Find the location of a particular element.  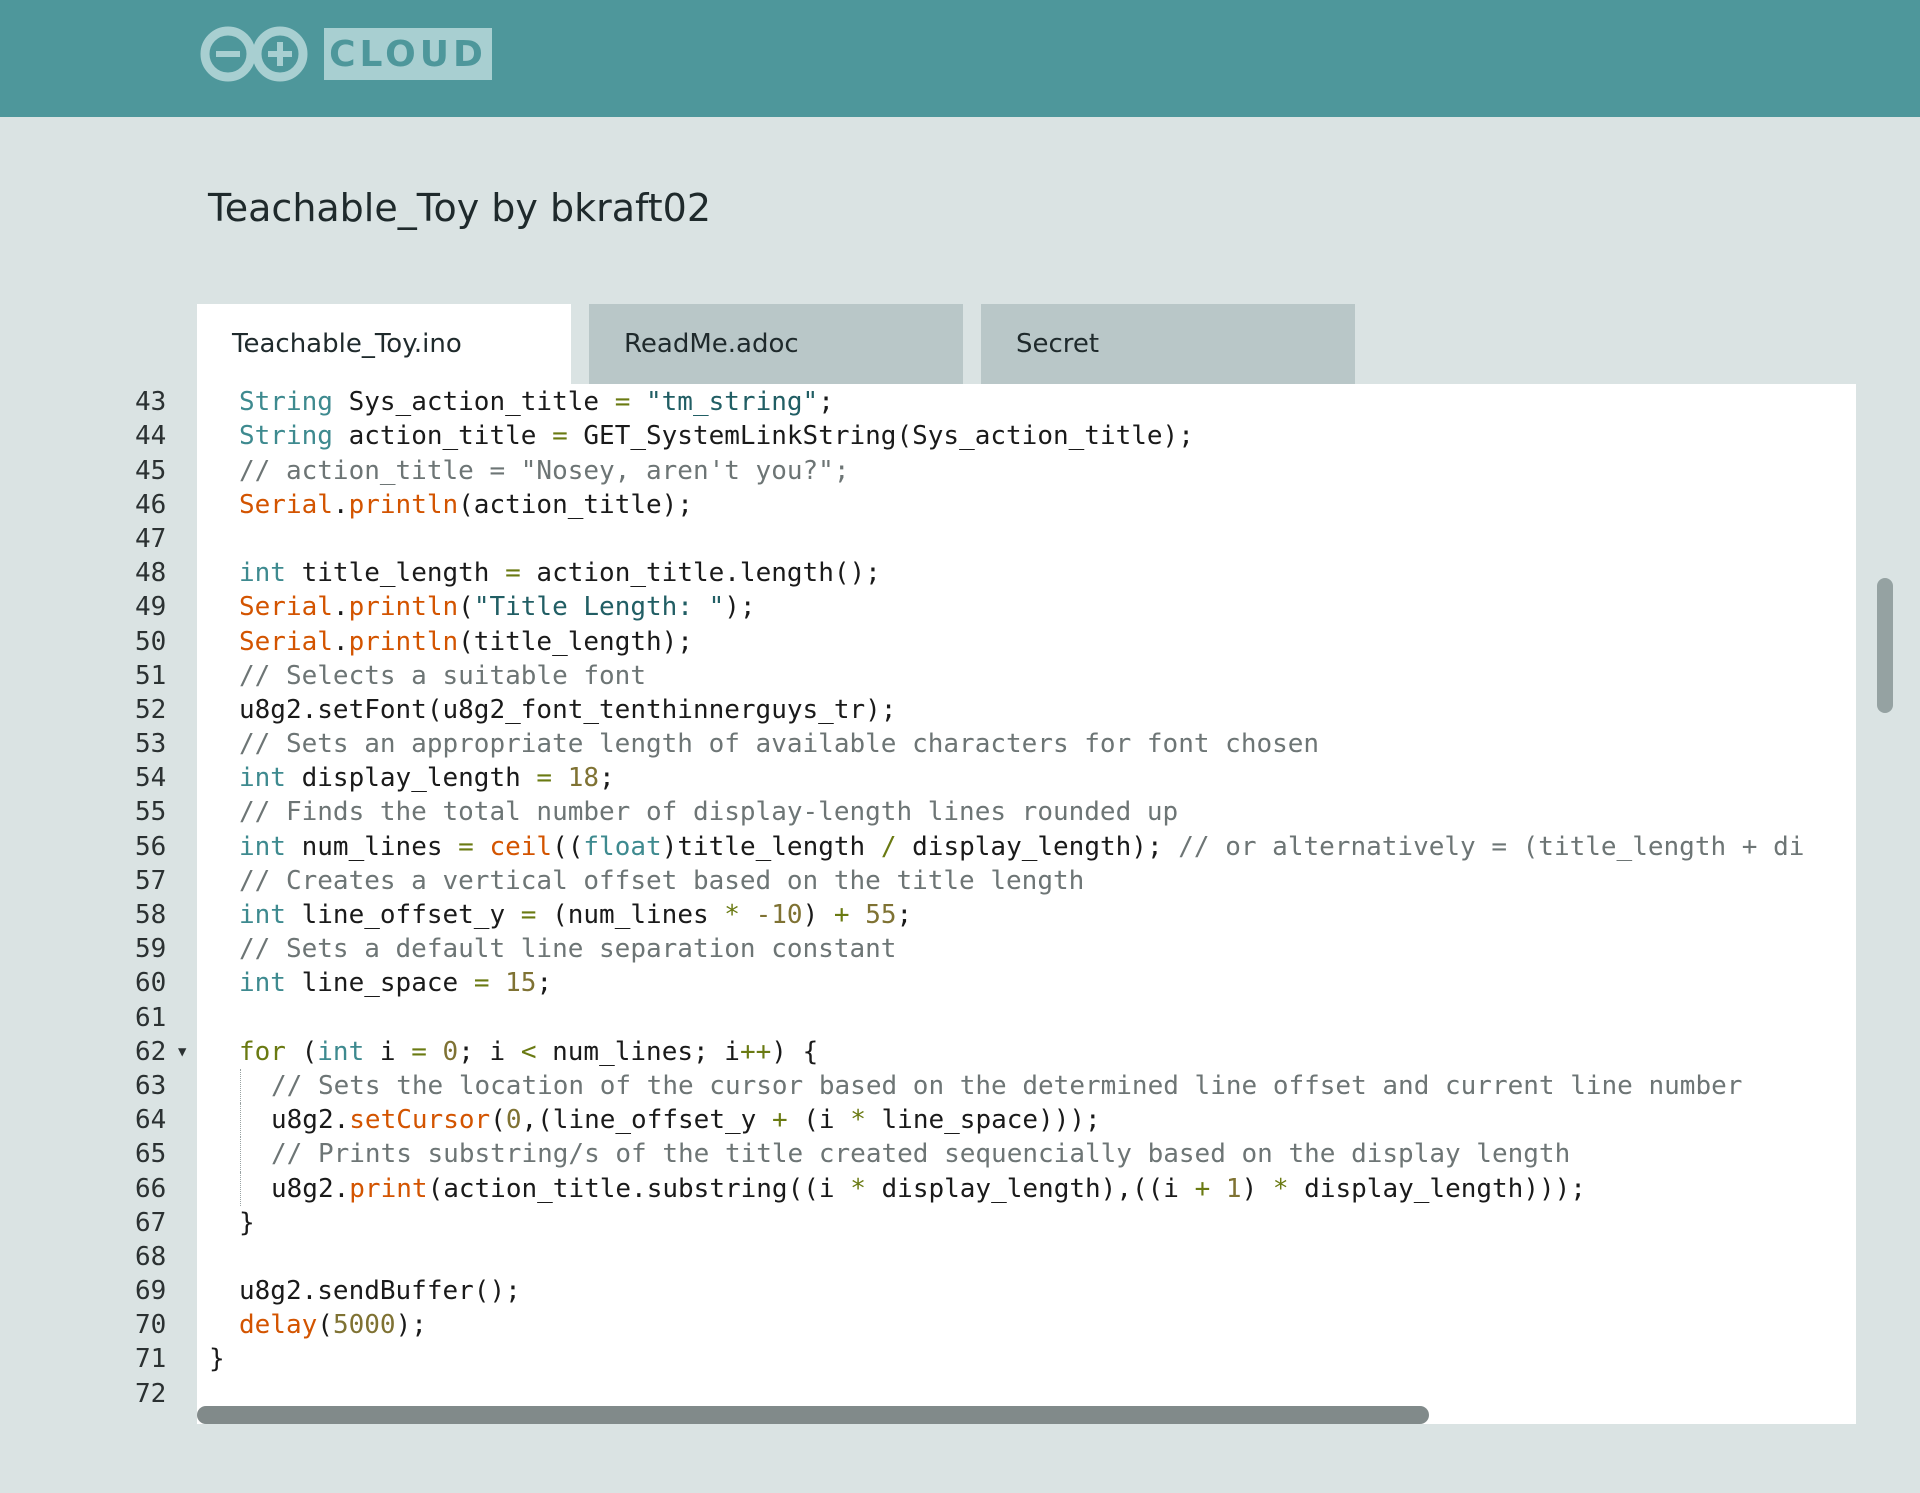

code-line: // action_title = "Nosey, aren't you?"; is located at coordinates (1026, 471).